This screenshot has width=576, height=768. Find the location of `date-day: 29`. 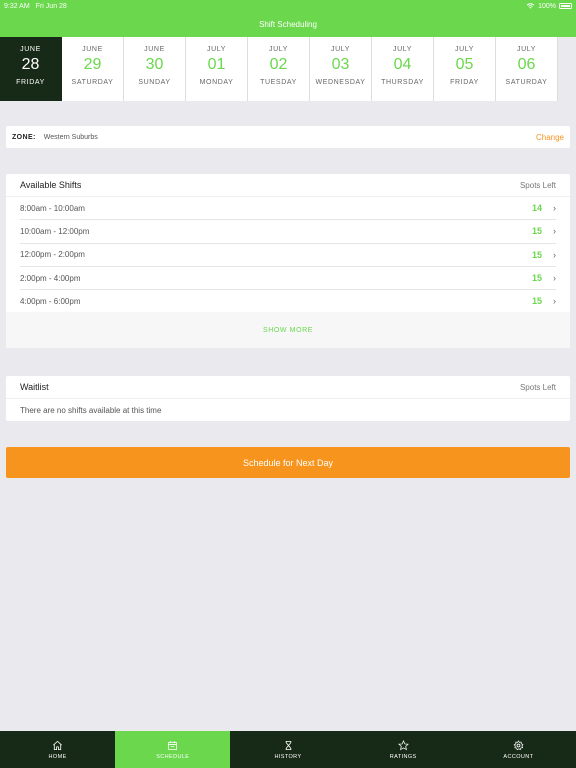

date-day: 29 is located at coordinates (92, 64).